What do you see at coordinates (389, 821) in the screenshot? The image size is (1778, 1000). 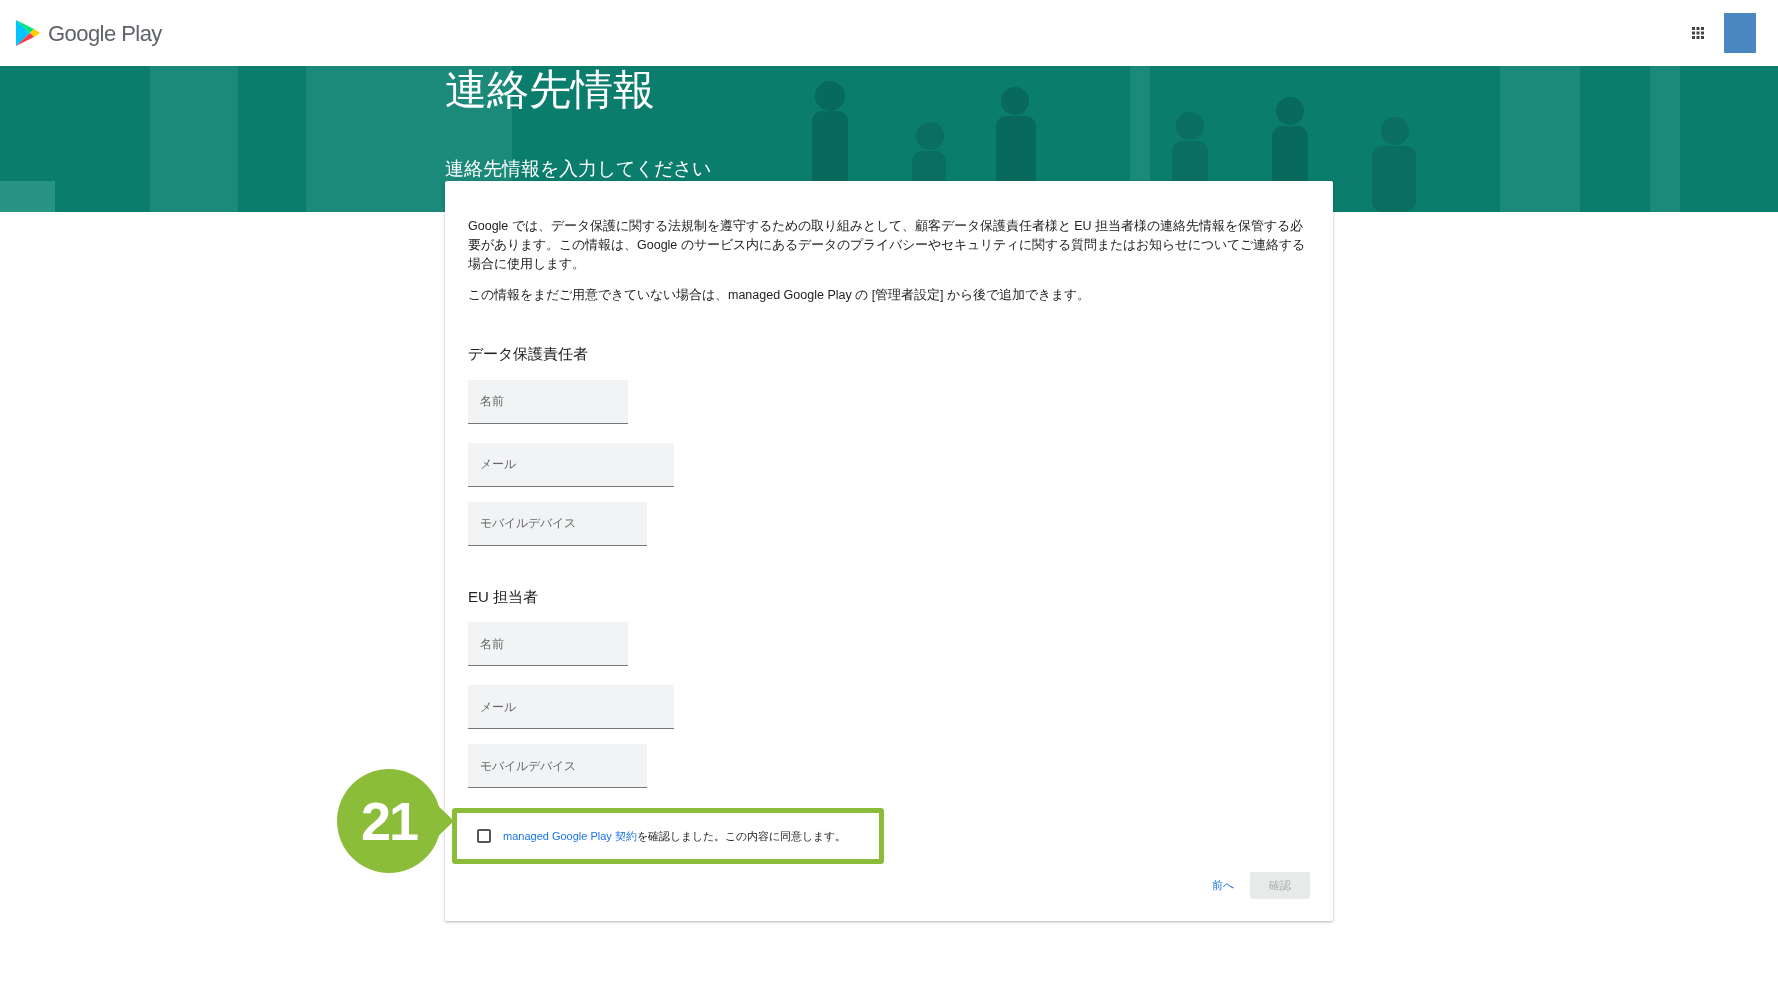 I see `callout-badge: 21` at bounding box center [389, 821].